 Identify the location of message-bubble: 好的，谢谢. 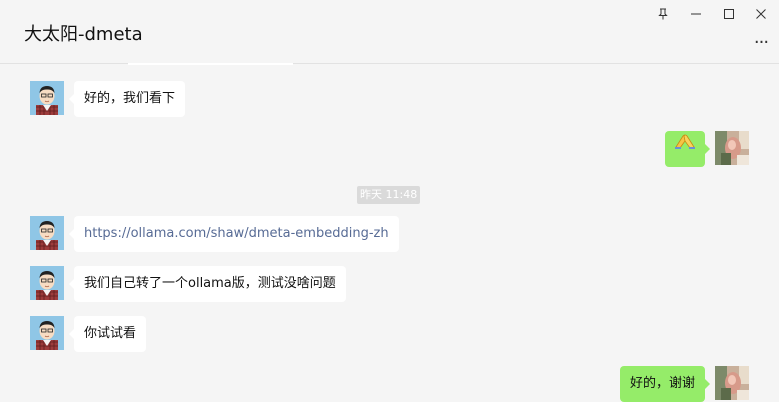
(665, 384).